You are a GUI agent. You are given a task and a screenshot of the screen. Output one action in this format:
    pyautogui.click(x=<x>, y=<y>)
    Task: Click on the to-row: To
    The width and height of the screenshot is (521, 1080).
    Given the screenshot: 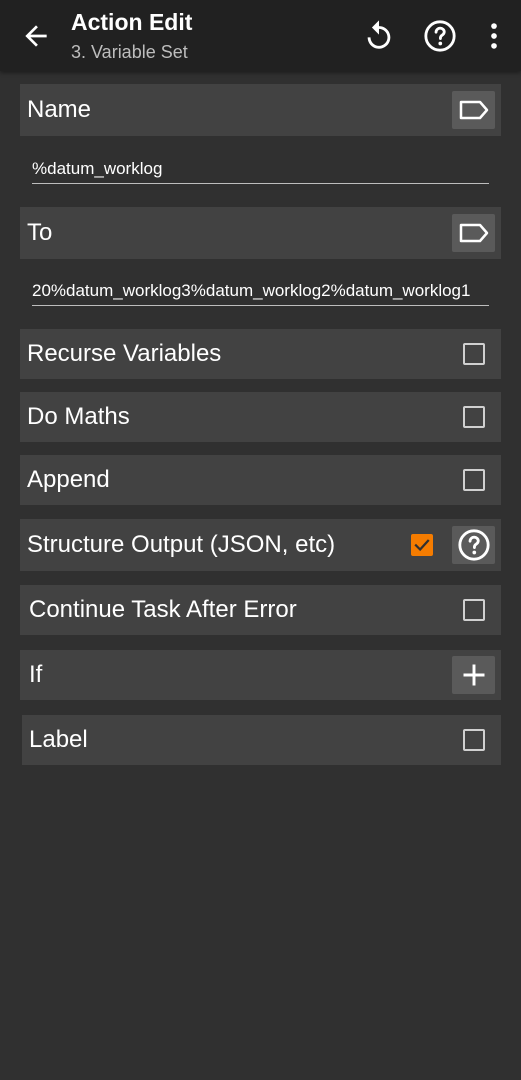 What is the action you would take?
    pyautogui.click(x=260, y=233)
    